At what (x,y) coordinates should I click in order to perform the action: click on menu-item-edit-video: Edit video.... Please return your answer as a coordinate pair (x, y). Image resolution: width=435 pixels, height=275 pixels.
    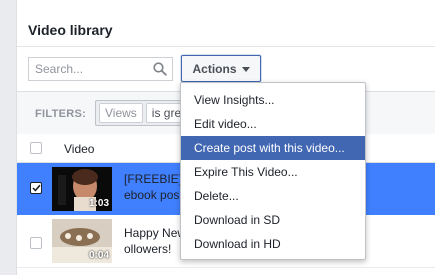
    Looking at the image, I should click on (273, 124).